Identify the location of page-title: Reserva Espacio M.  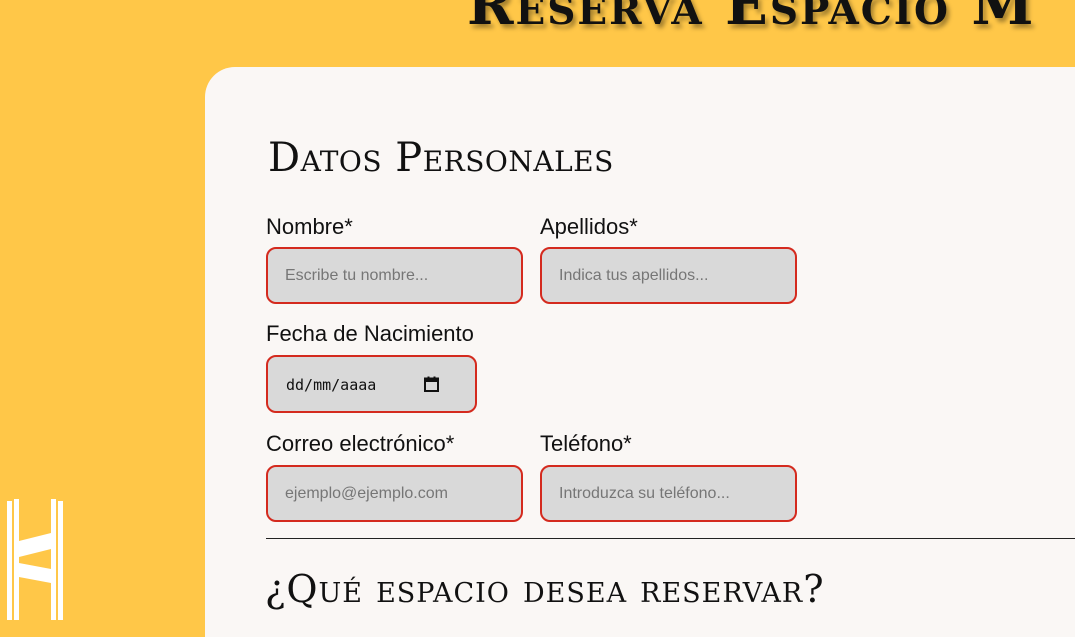
(751, 19).